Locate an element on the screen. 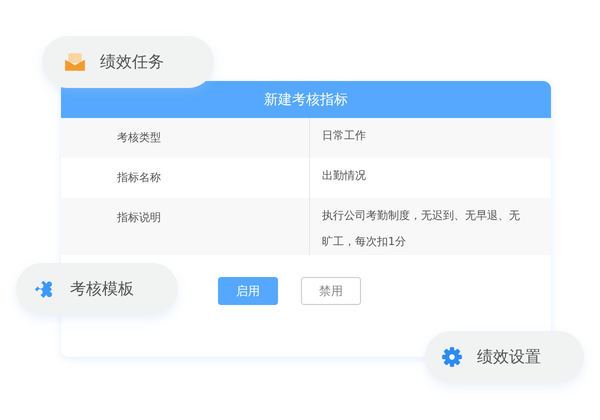 The image size is (600, 420). field-value: 执行公司考勤制度，无迟到、无早退、无旷工，每次扣1分 is located at coordinates (421, 229).